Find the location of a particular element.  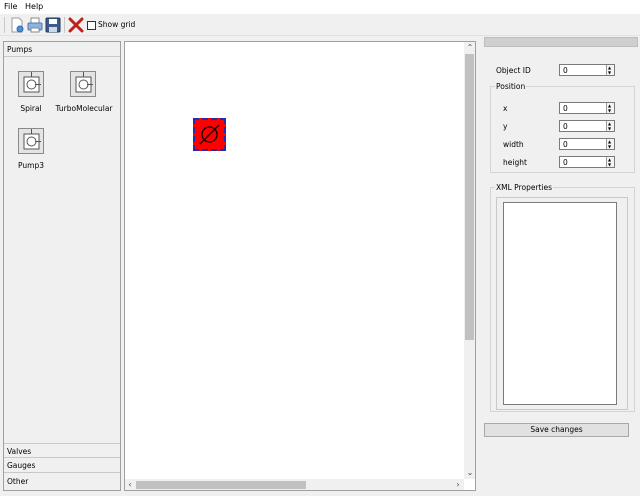

y-label: y is located at coordinates (505, 126).